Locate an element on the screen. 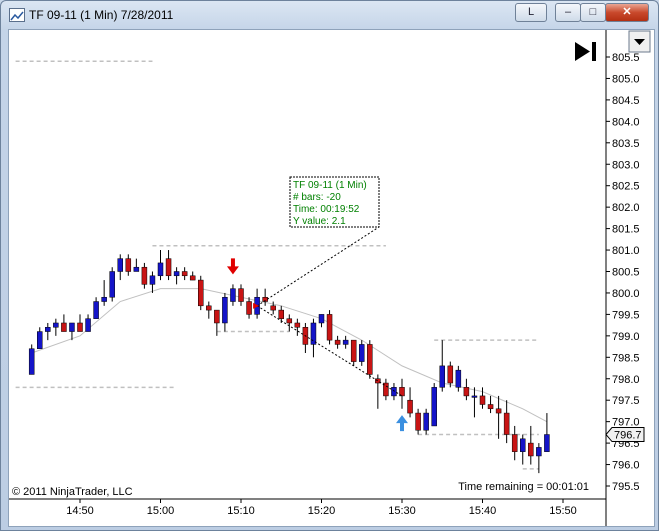  price-tick-label: 805.0 is located at coordinates (626, 79).